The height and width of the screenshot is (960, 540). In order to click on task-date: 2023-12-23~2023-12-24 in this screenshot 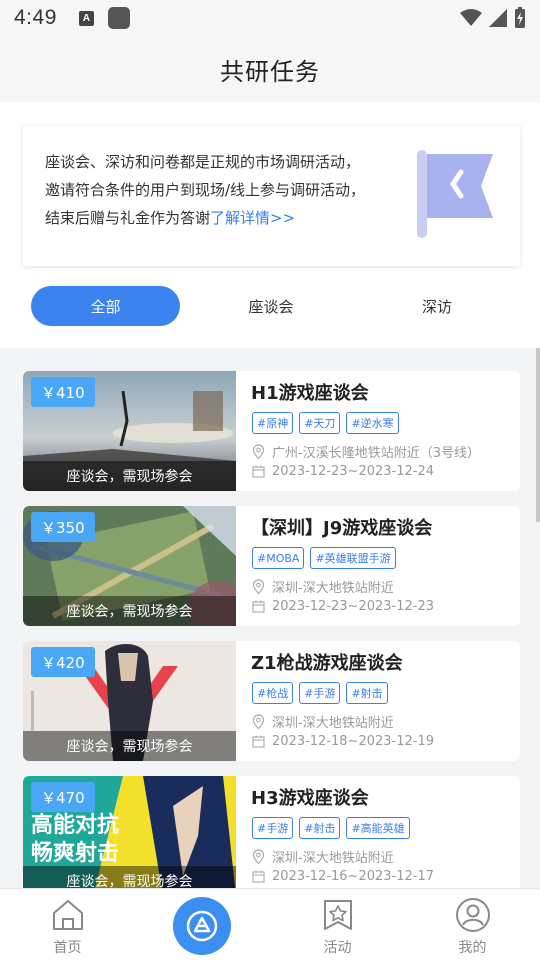, I will do `click(343, 471)`.